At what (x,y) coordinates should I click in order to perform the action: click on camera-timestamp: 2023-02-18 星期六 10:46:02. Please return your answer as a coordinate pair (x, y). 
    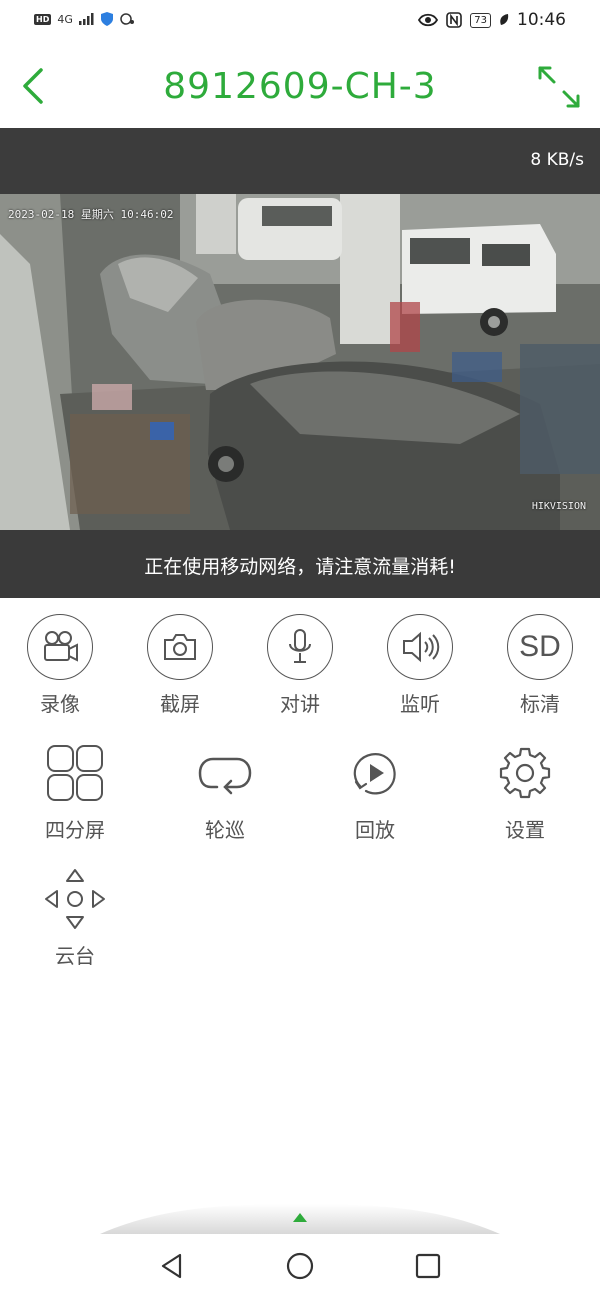
    Looking at the image, I should click on (91, 214).